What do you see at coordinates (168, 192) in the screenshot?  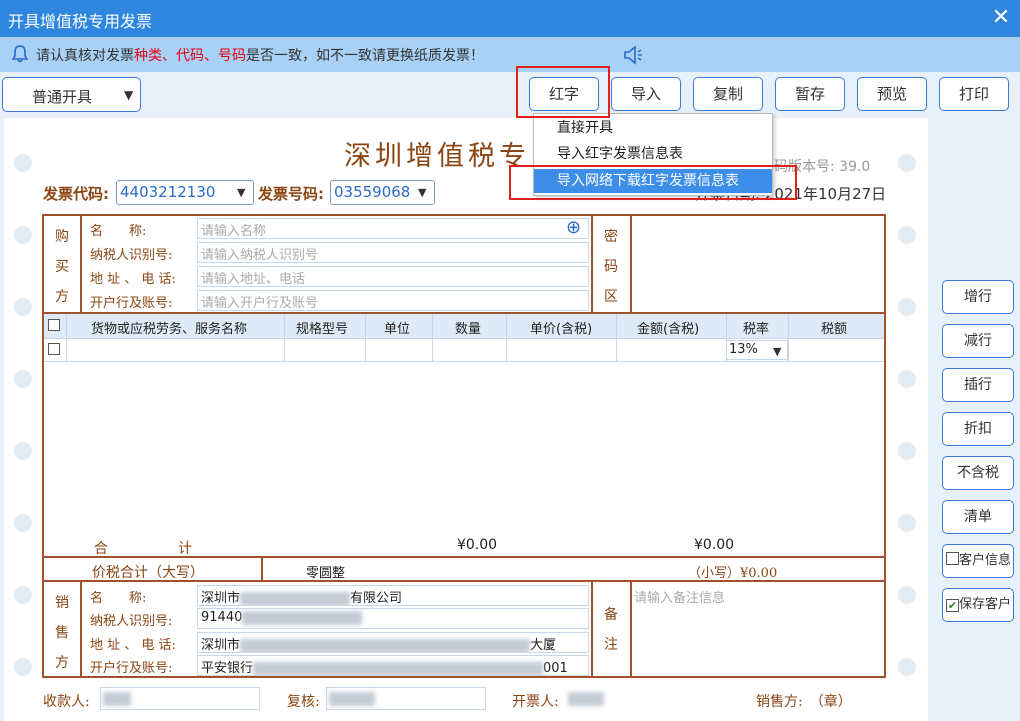 I see `invoice-code-value: 4403212130` at bounding box center [168, 192].